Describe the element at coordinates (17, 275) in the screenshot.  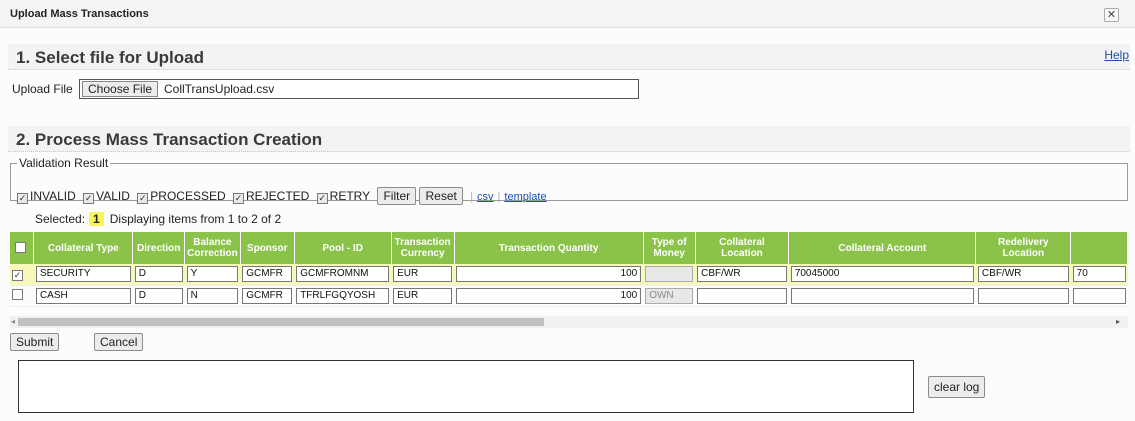
I see `row-checkbox: ✓` at that location.